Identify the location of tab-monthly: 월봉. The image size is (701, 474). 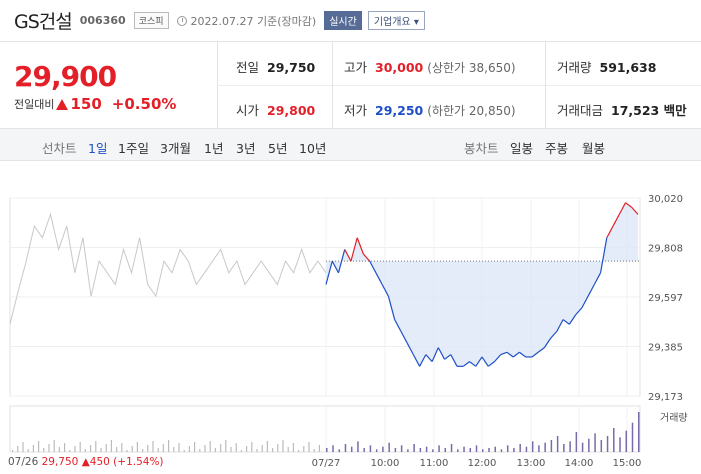
(593, 147).